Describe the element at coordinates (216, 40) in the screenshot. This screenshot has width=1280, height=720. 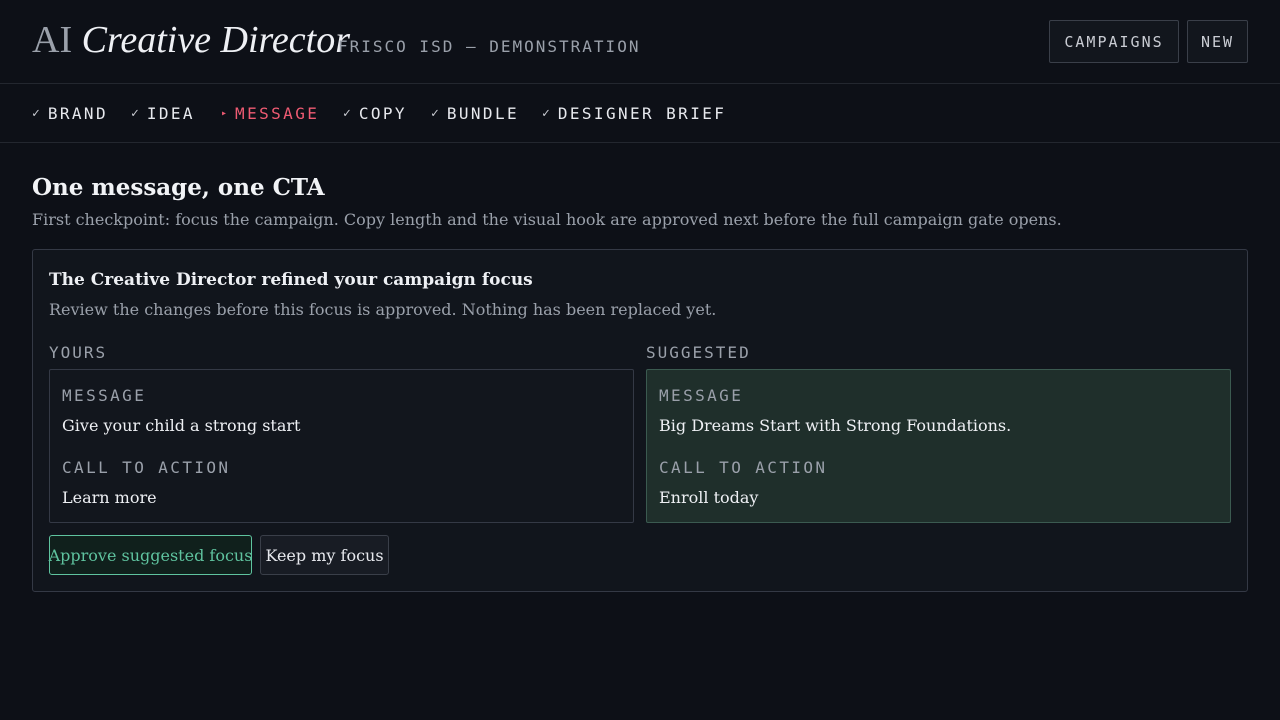
I see `brand-name: Creative Director` at that location.